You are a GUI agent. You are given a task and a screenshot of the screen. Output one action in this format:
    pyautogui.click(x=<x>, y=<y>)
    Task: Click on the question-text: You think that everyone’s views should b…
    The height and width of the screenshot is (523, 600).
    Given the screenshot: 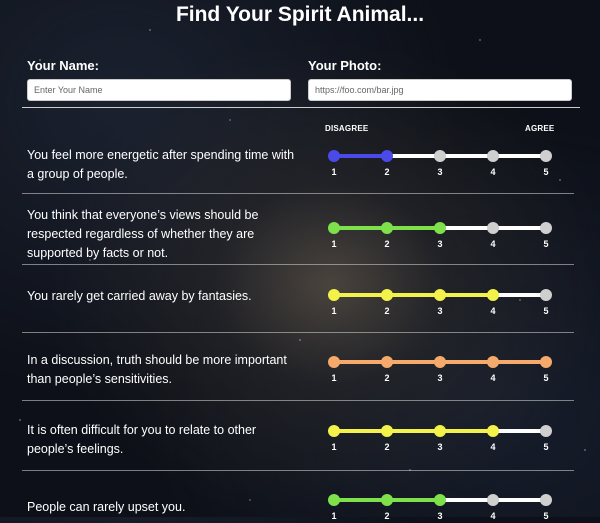 What is the action you would take?
    pyautogui.click(x=143, y=234)
    